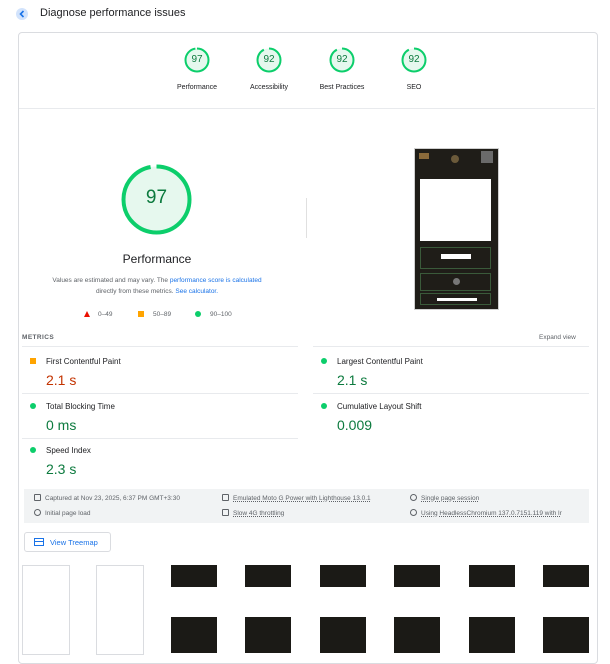 The height and width of the screenshot is (664, 610). What do you see at coordinates (157, 259) in the screenshot?
I see `performance-title: Performance` at bounding box center [157, 259].